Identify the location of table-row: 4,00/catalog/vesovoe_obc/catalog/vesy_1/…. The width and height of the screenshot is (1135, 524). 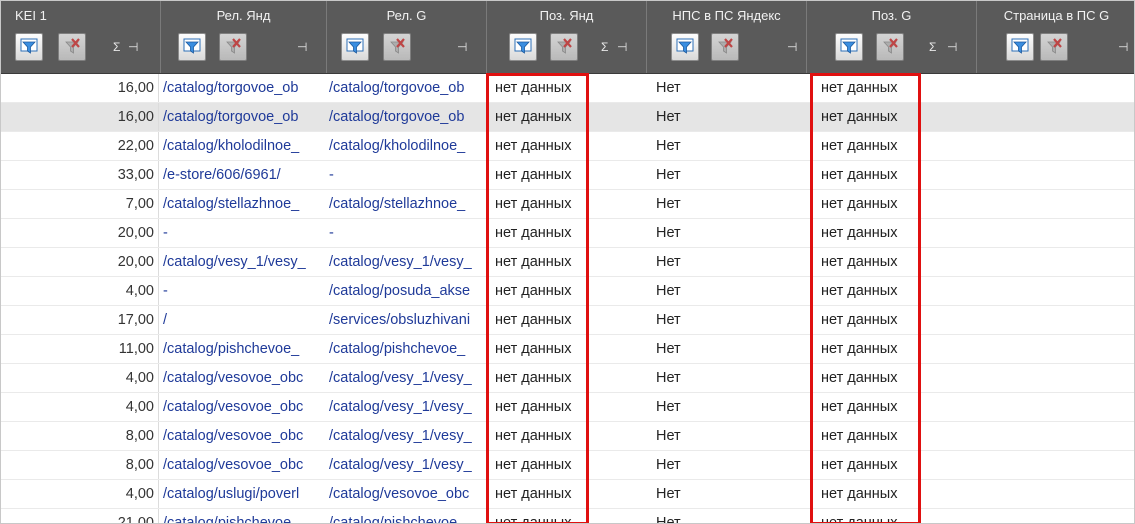
(567, 407).